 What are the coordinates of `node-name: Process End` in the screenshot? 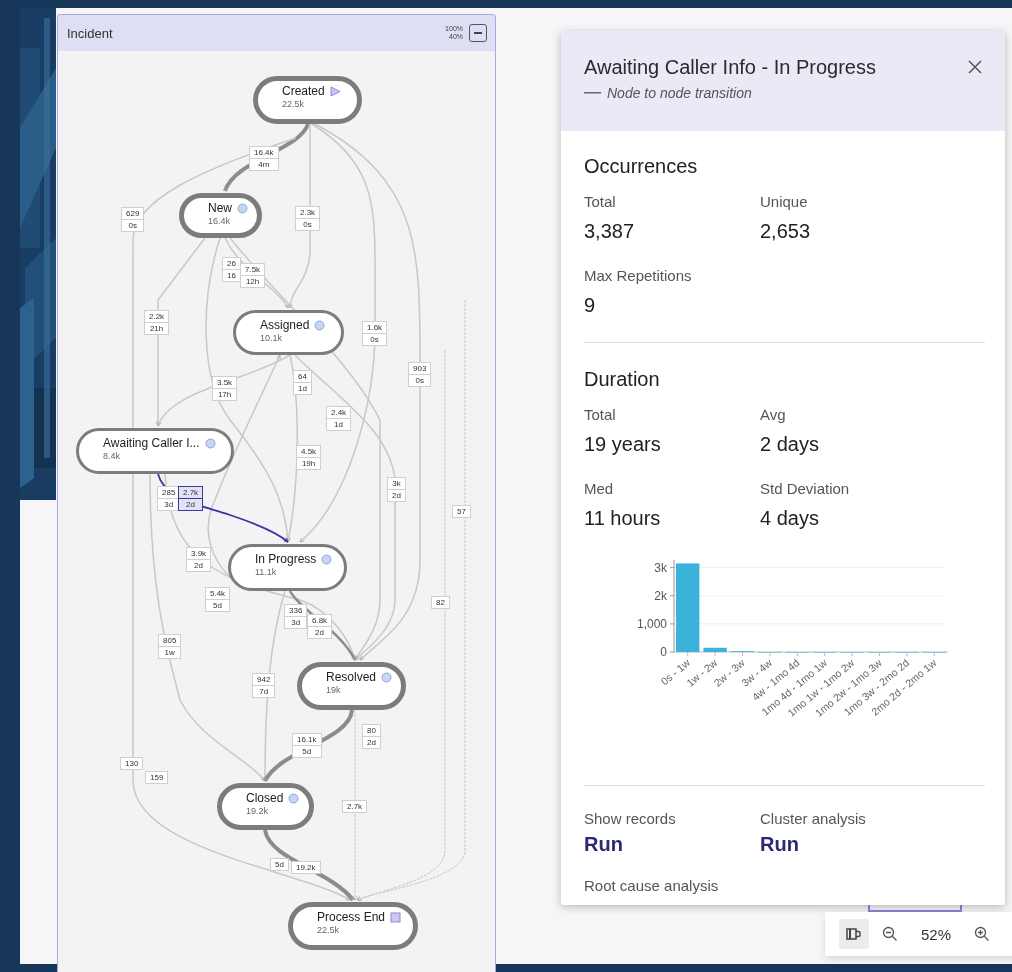 It's located at (351, 917).